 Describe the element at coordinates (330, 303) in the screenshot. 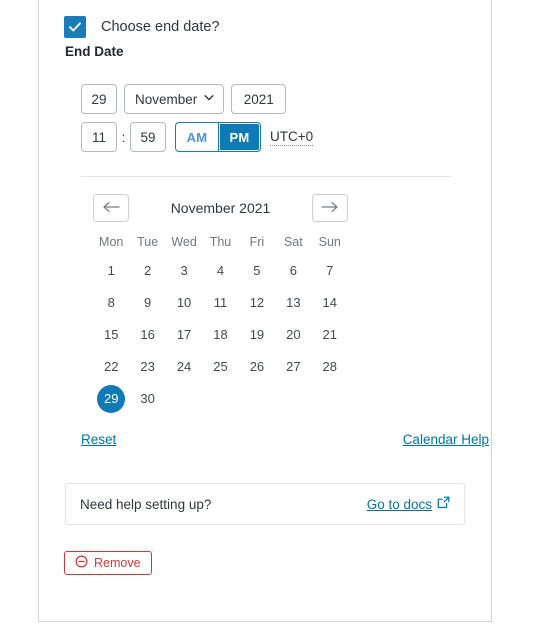

I see `calendar-day: 14` at that location.